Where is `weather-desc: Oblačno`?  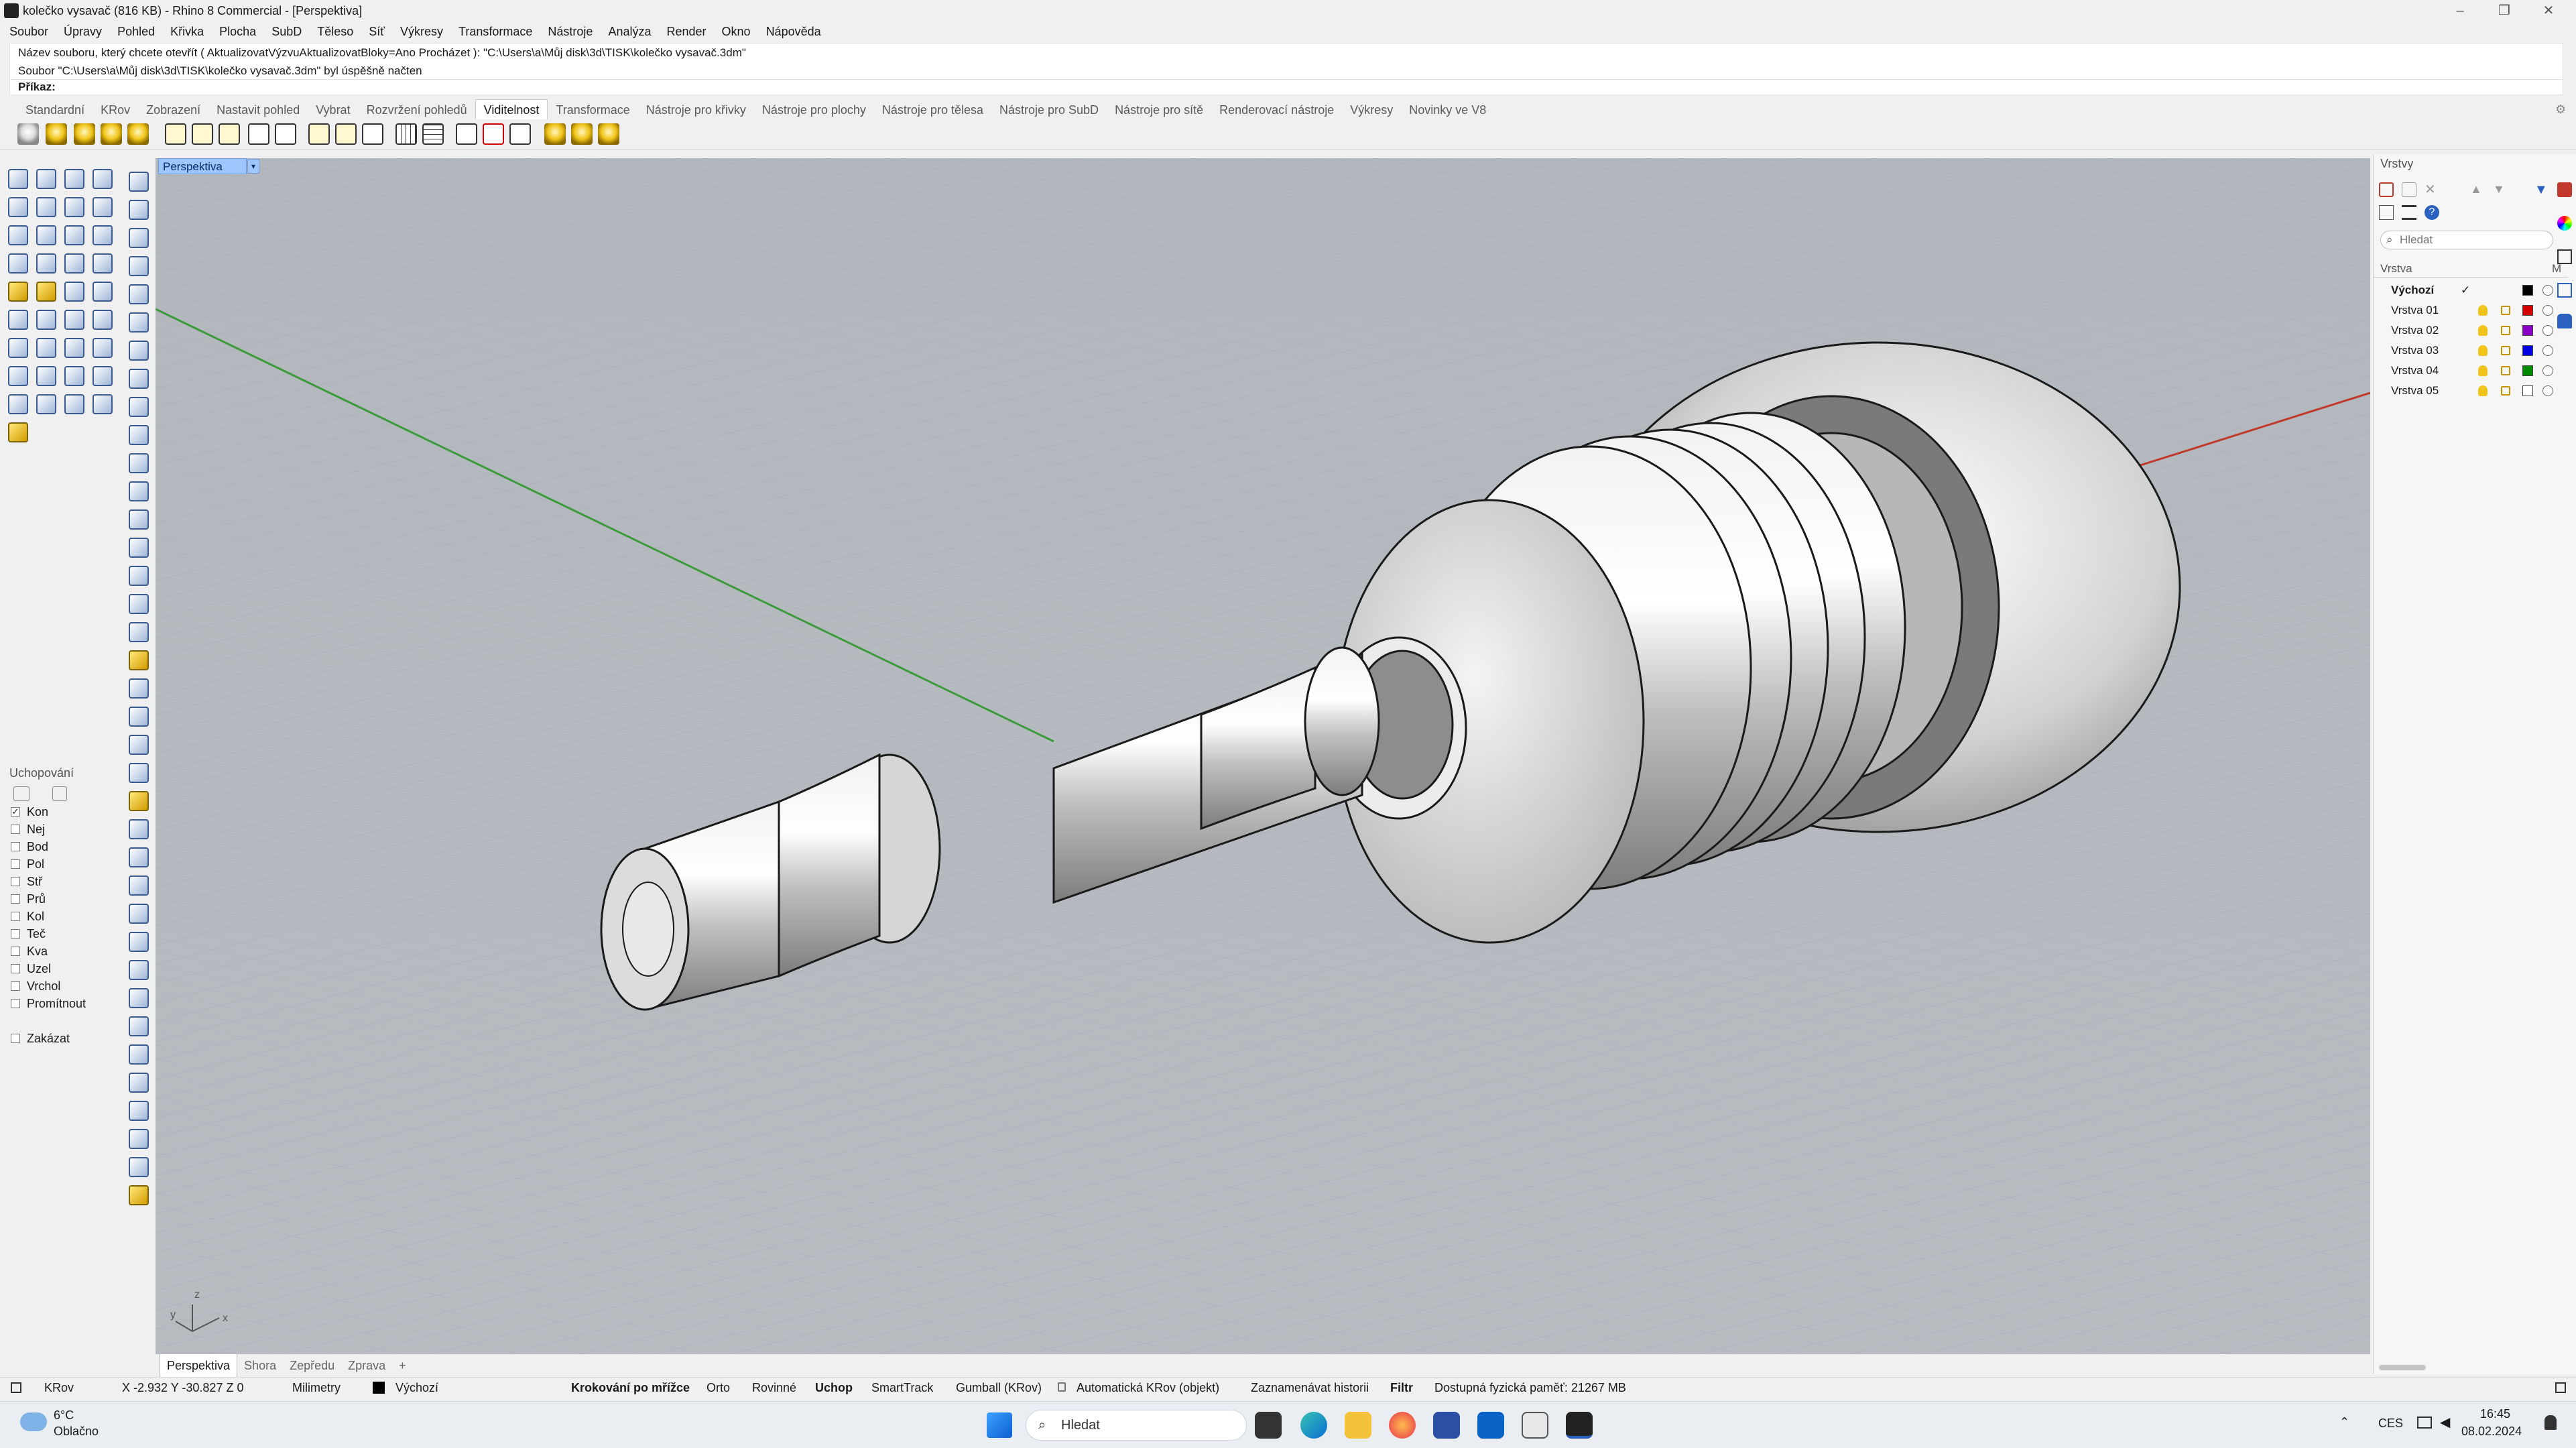
weather-desc: Oblačno is located at coordinates (76, 1432).